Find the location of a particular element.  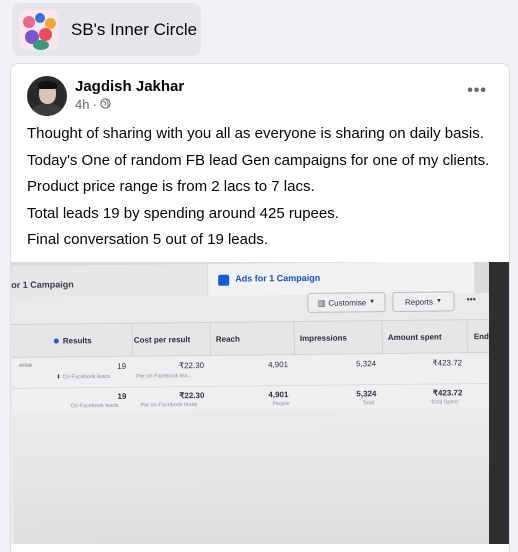

group-cover-image is located at coordinates (39, 29).